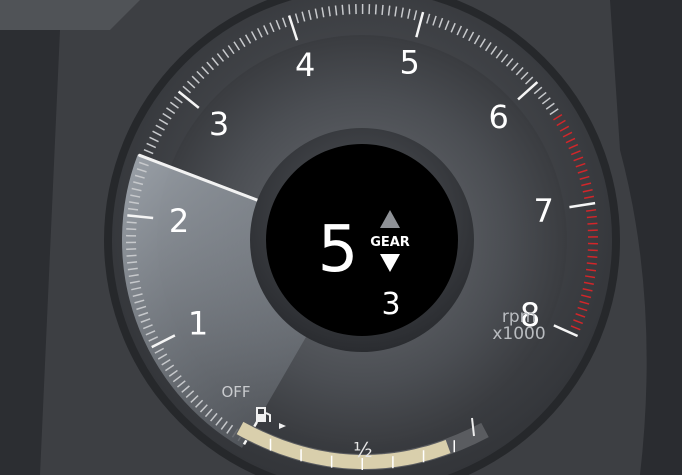 The image size is (682, 475). I want to click on off-label: OFF, so click(235, 392).